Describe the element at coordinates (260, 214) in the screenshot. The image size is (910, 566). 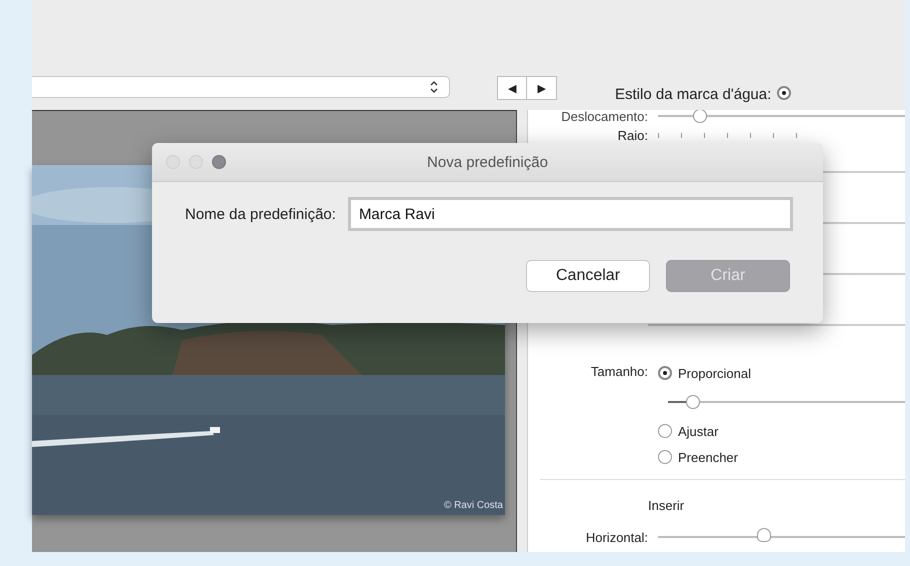
I see `field-label: Nome da predefinição:` at that location.